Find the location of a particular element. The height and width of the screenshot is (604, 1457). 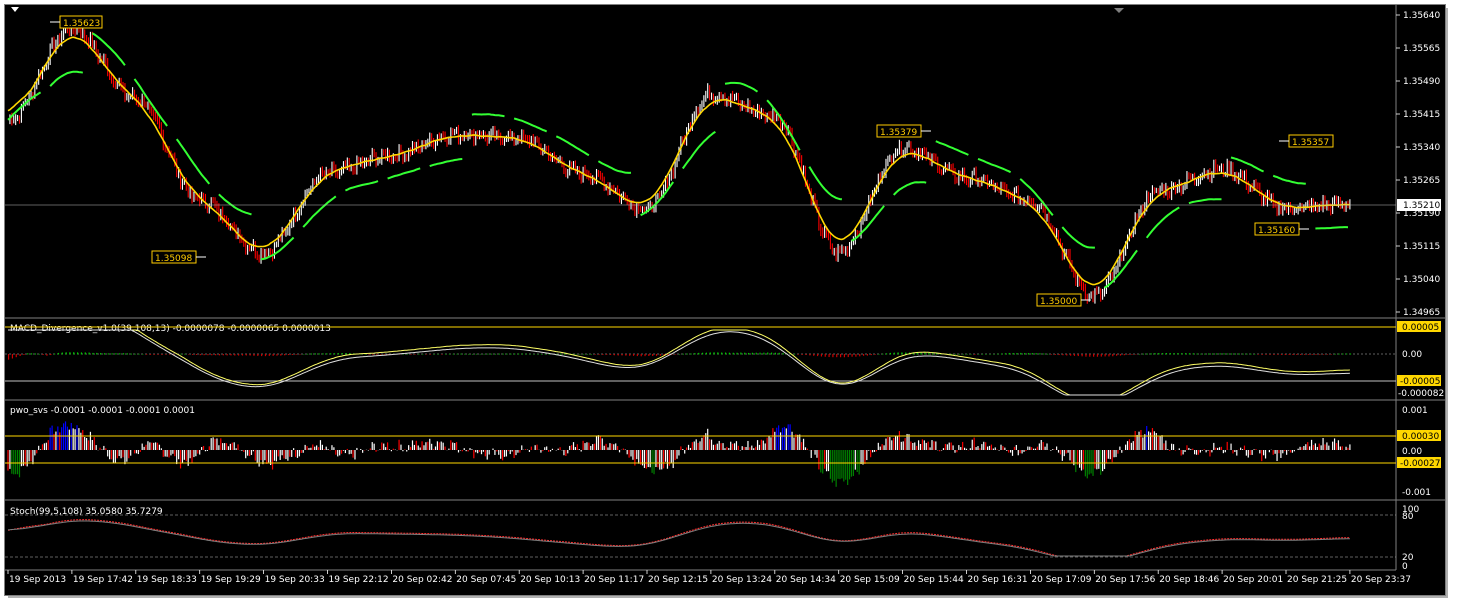

stoch-title: Stoch(99,5,108) 35.0580 35.7279 is located at coordinates (86, 512).